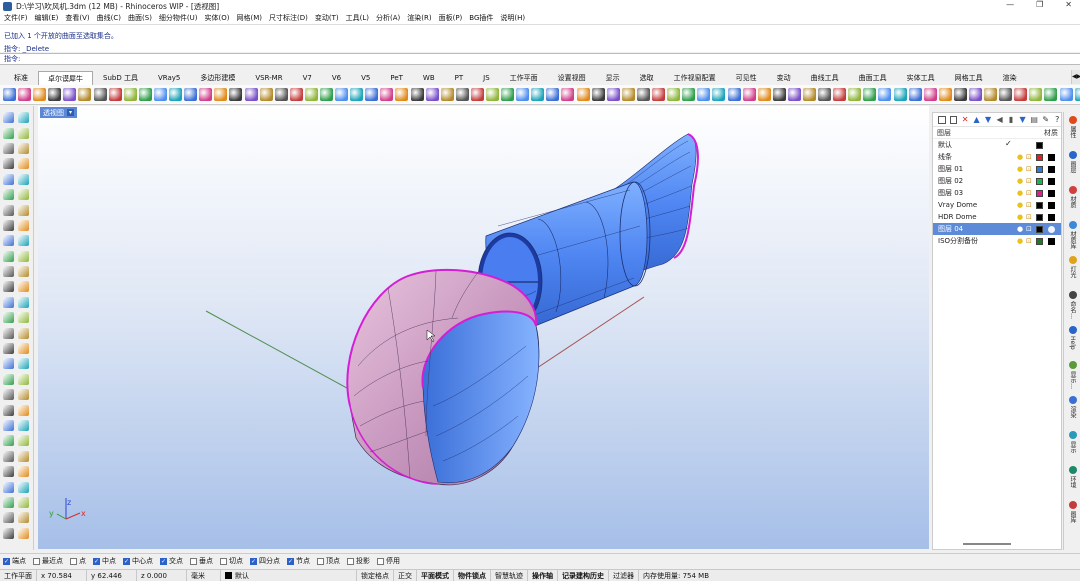  What do you see at coordinates (288, 18) in the screenshot?
I see `menu-item: 尺寸标注(D)` at bounding box center [288, 18].